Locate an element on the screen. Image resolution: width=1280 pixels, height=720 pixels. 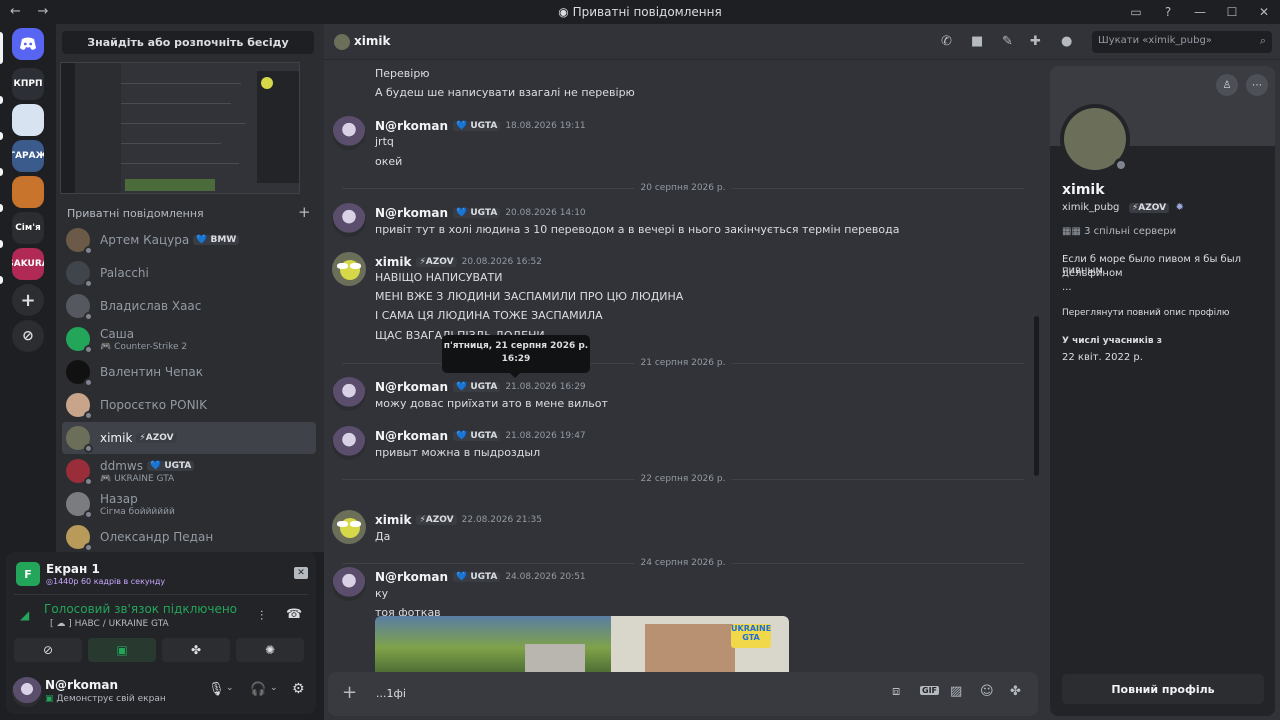
gif-icon: GIF is located at coordinates (930, 690).